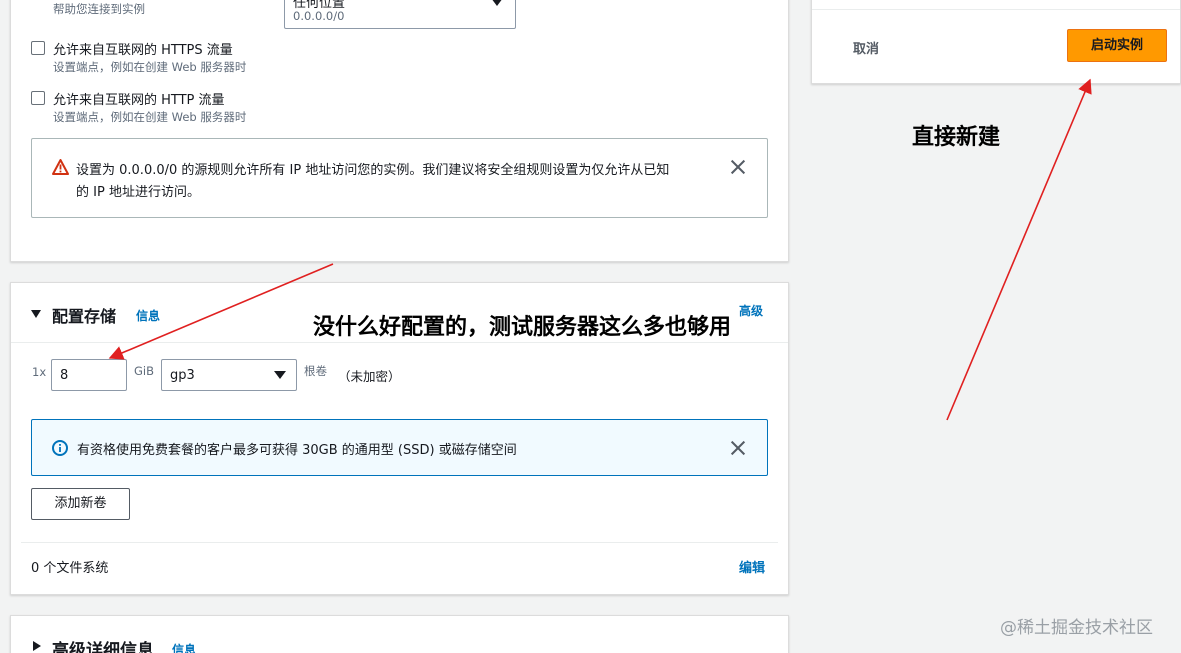 Image resolution: width=1181 pixels, height=653 pixels. What do you see at coordinates (1019, 249) in the screenshot?
I see `arrow-to-launch-button` at bounding box center [1019, 249].